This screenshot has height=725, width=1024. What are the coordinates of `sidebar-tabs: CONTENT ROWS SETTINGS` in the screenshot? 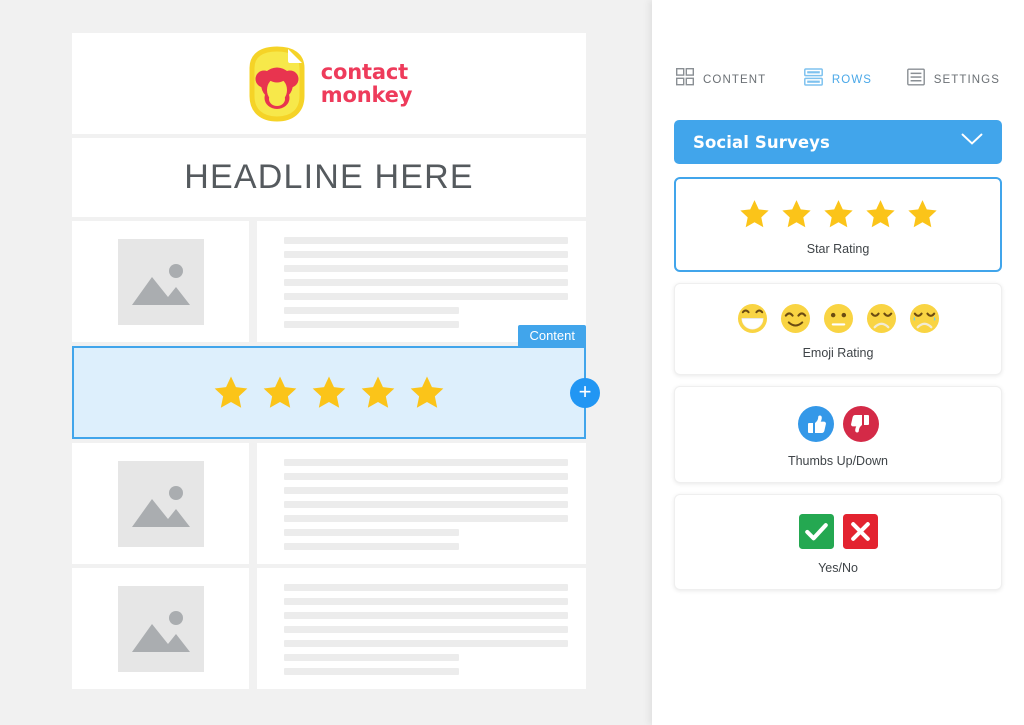 It's located at (838, 45).